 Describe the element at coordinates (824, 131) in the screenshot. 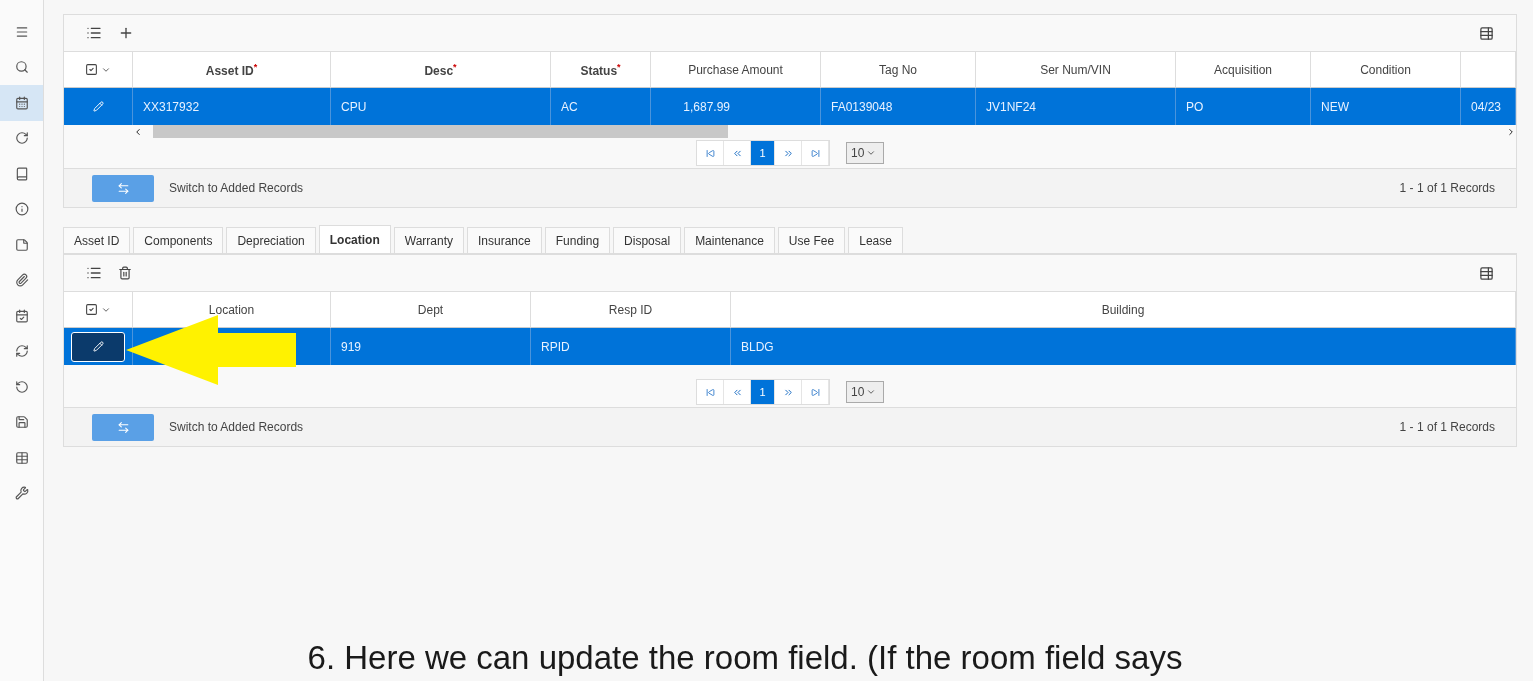

I see `scrollbar` at that location.